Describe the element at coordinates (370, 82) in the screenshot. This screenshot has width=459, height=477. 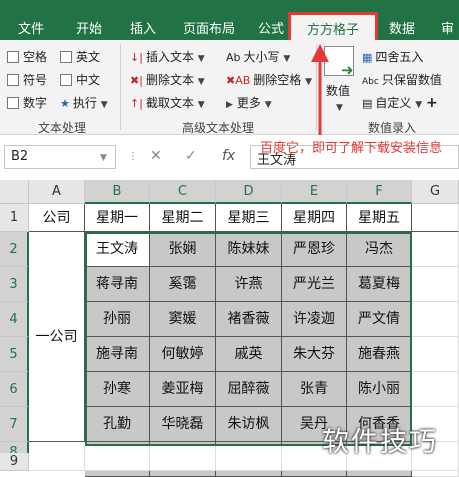
I see `abc-icon: Abc` at that location.